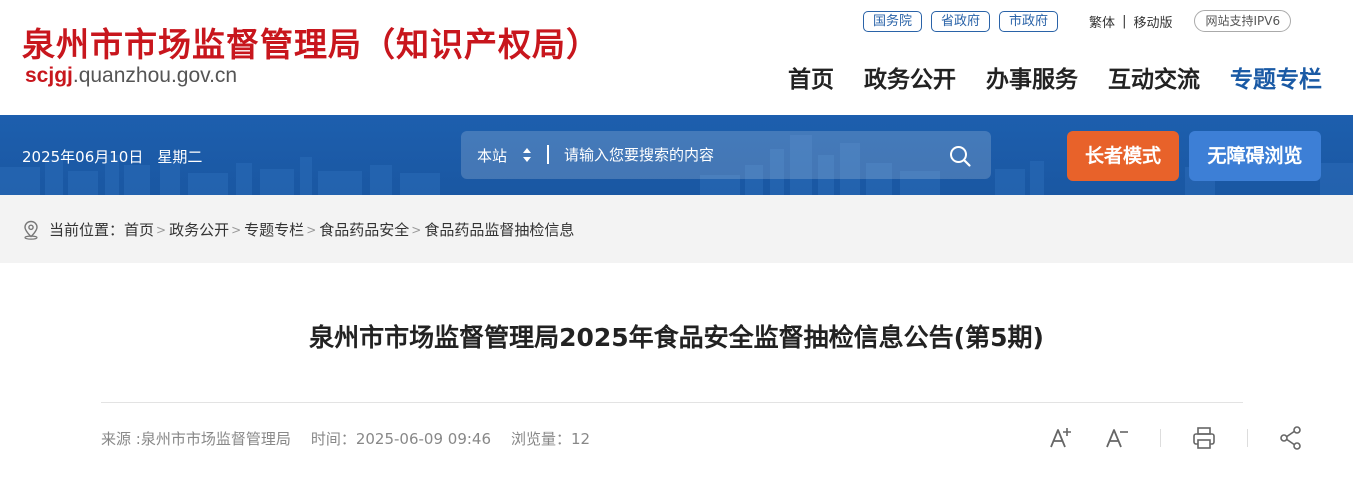 Image resolution: width=1353 pixels, height=480 pixels. Describe the element at coordinates (83, 157) in the screenshot. I see `date-text: 2025年06月10日` at that location.